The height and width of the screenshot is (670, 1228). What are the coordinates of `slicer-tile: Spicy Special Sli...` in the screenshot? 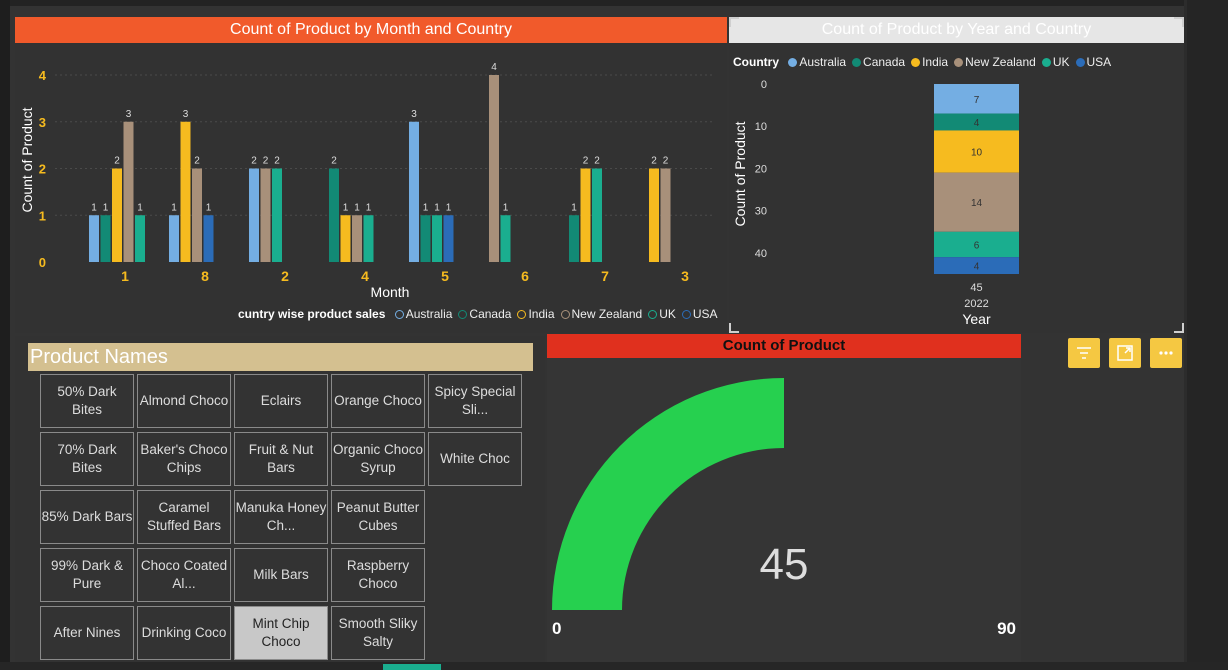 It's located at (475, 401).